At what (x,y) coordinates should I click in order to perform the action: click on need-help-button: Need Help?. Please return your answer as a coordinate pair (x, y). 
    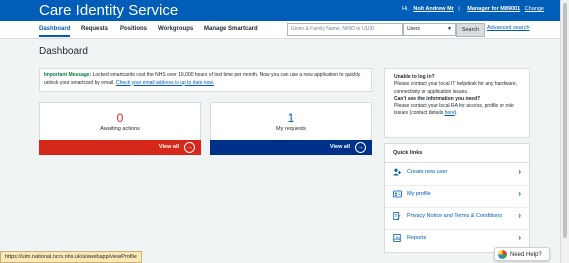
    Looking at the image, I should click on (522, 254).